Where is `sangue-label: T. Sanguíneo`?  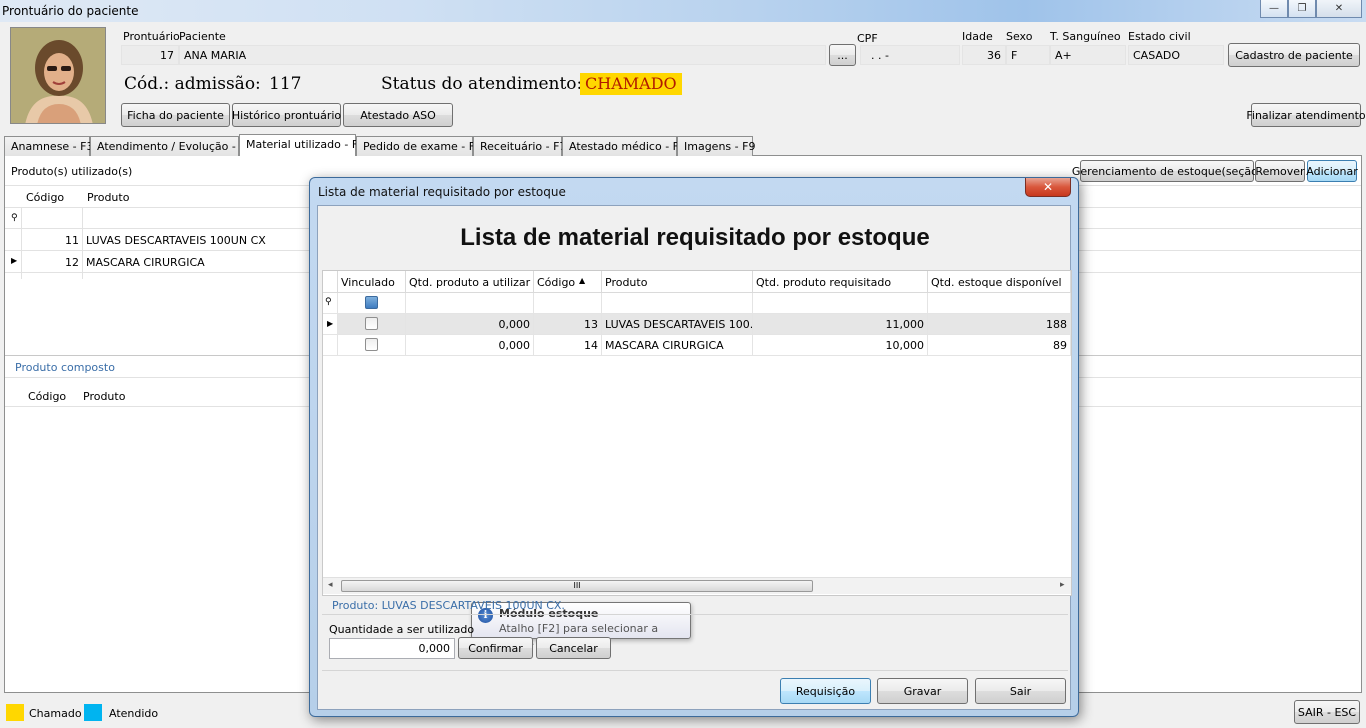 sangue-label: T. Sanguíneo is located at coordinates (1085, 36).